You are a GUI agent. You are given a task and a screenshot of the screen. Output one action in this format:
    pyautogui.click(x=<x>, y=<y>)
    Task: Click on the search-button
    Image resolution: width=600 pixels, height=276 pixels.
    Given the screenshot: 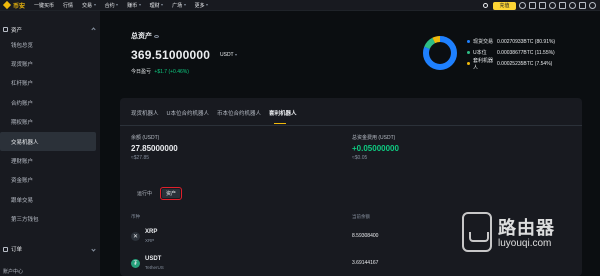 What is the action you would take?
    pyautogui.click(x=485, y=5)
    